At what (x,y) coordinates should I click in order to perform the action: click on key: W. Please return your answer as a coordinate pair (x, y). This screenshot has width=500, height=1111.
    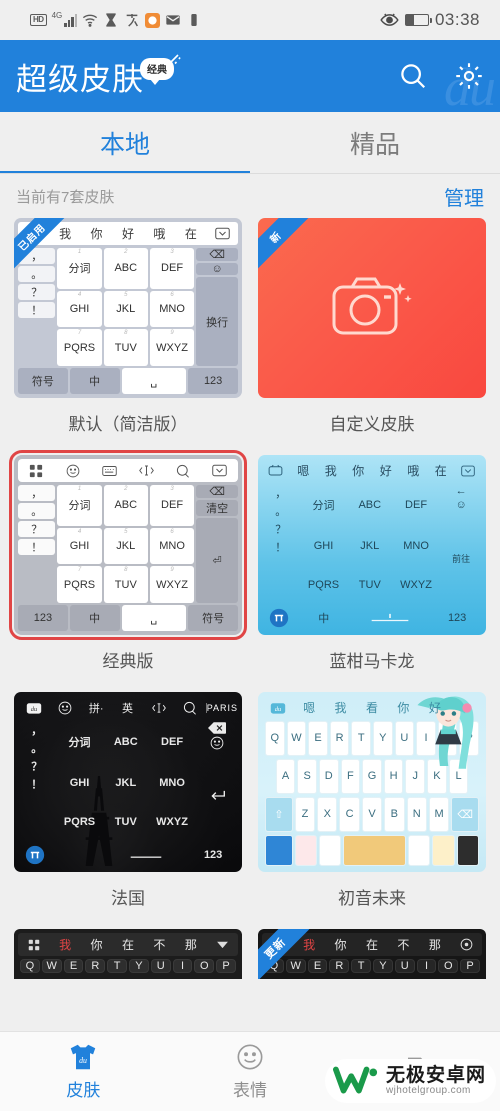
    Looking at the image, I should click on (295, 966).